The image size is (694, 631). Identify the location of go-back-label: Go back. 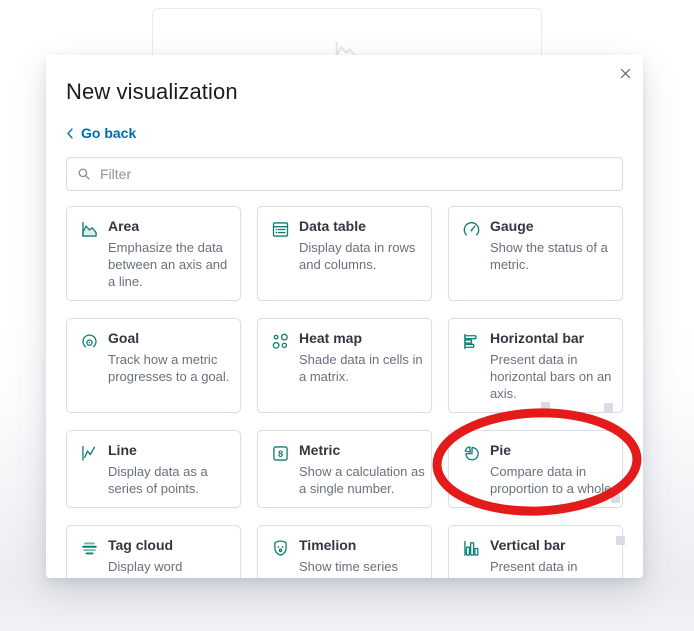
(109, 133).